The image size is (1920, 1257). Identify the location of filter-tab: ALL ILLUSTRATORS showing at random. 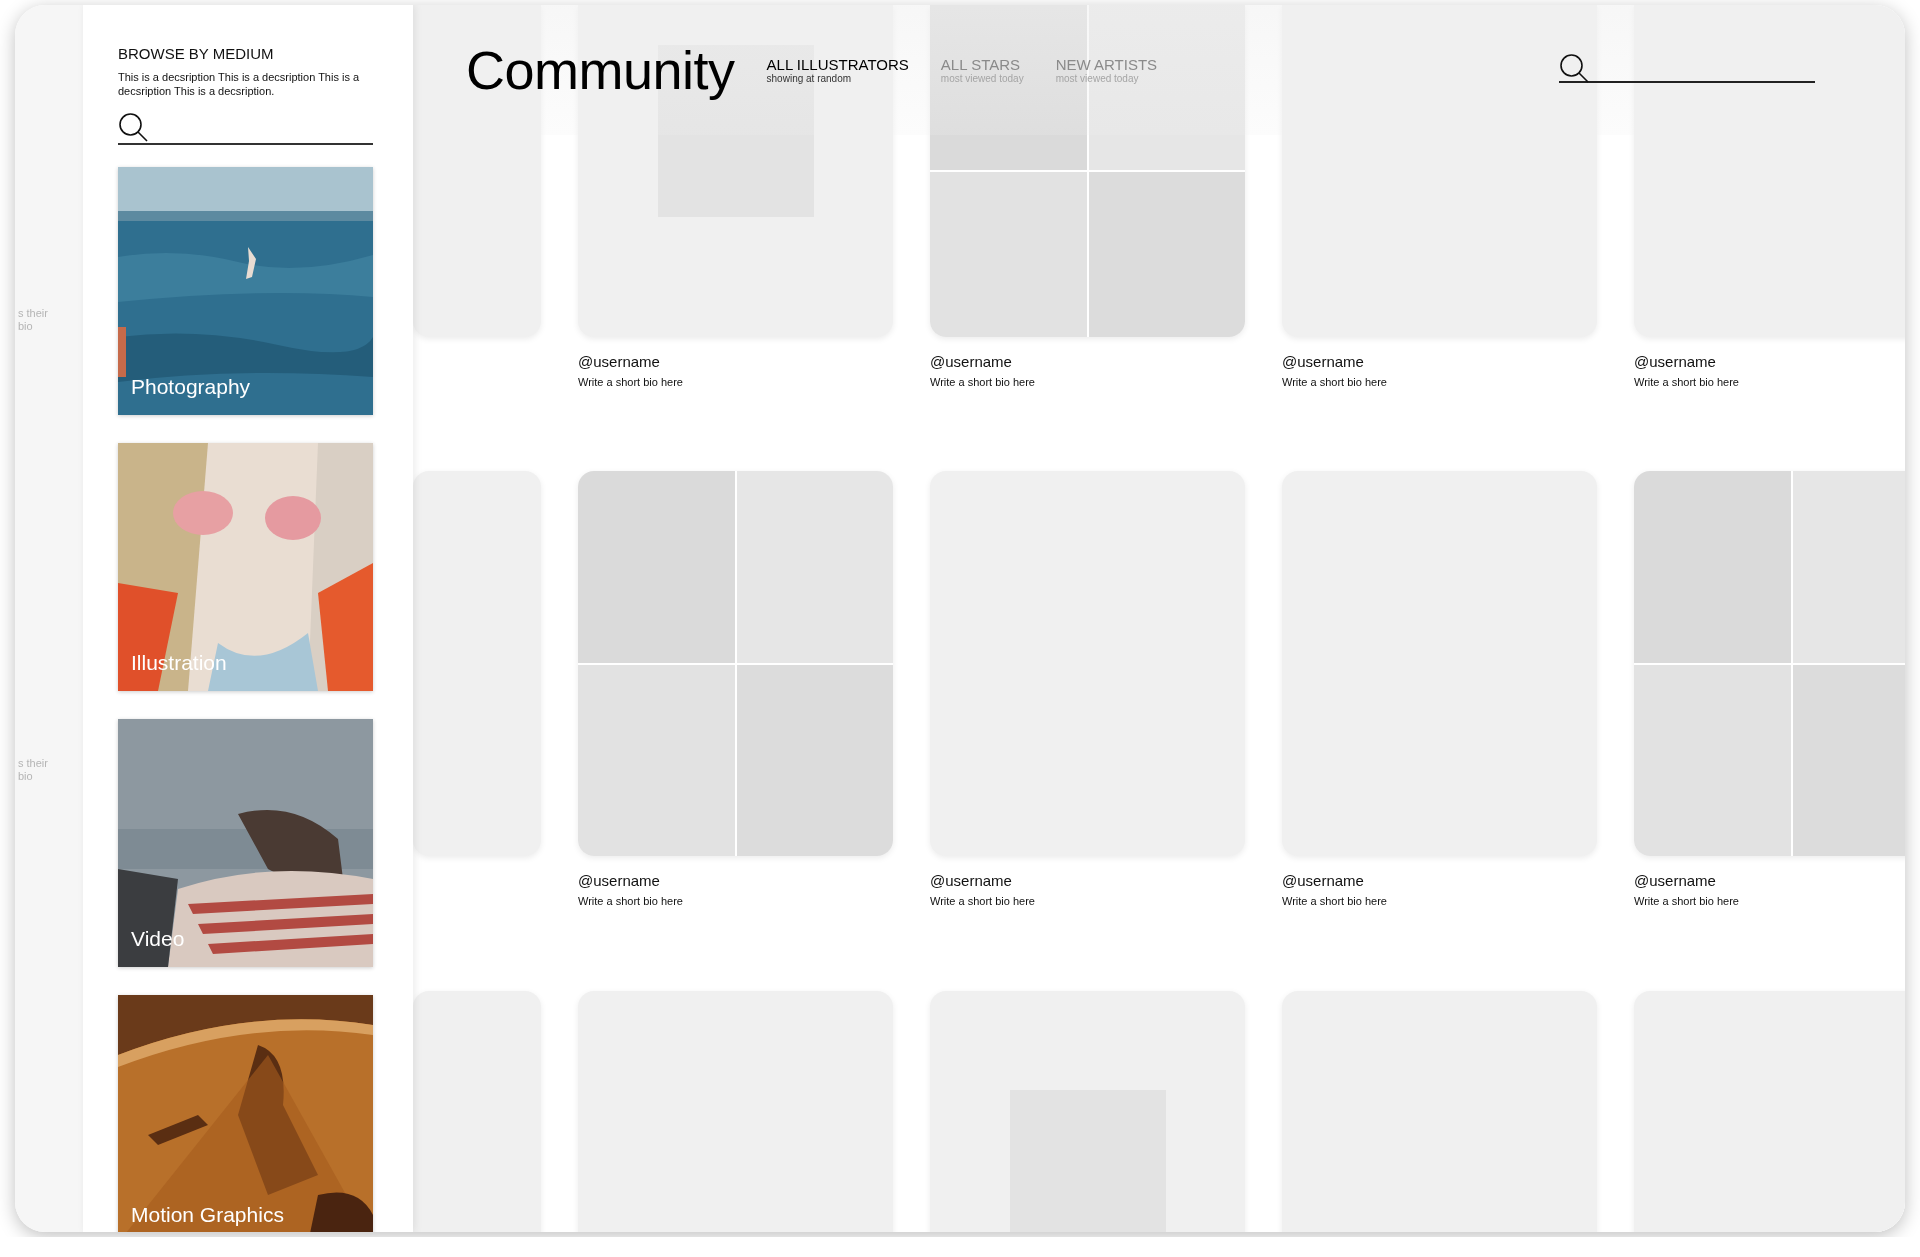
(837, 70).